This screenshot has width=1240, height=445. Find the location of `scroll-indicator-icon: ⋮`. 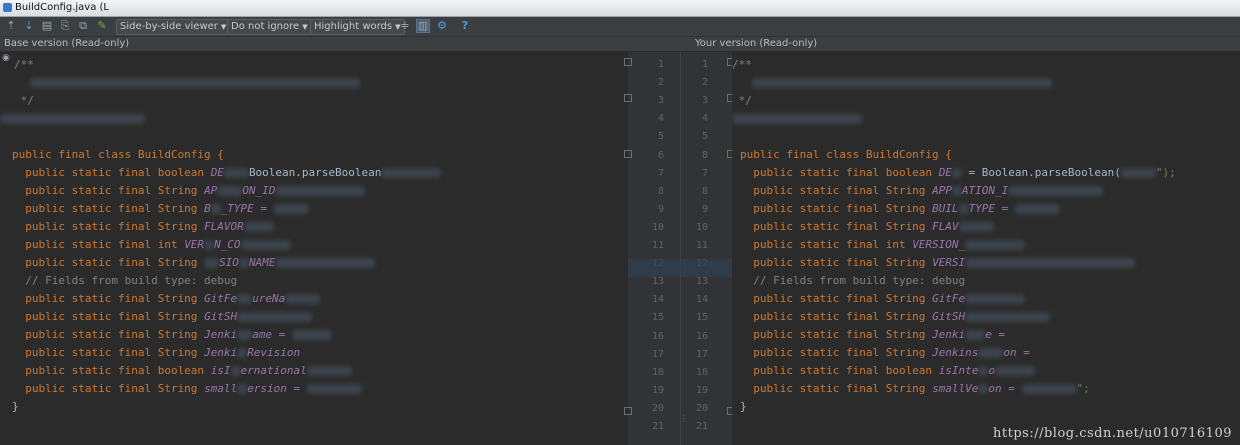

scroll-indicator-icon: ⋮ is located at coordinates (684, 418).